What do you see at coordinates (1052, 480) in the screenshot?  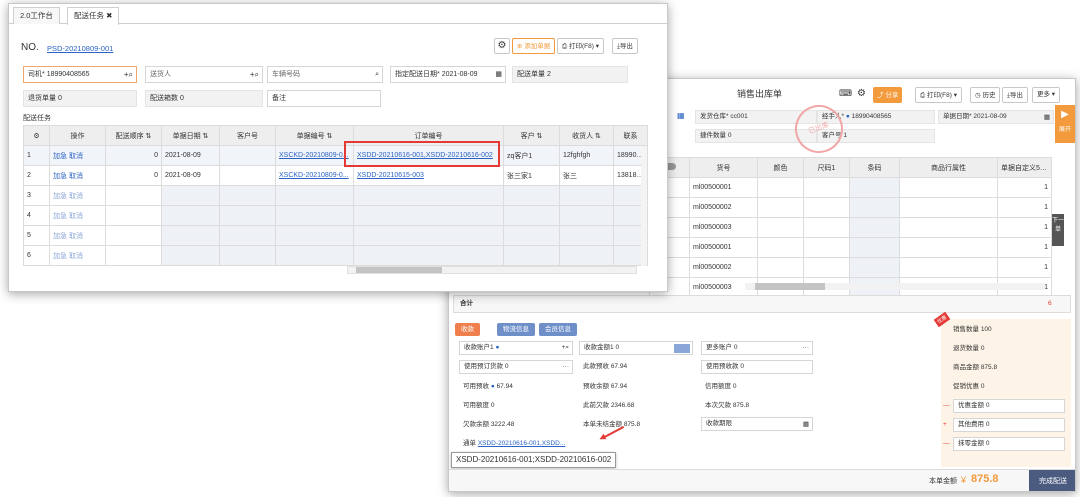 I see `complete-delivery-button: 完成配送` at bounding box center [1052, 480].